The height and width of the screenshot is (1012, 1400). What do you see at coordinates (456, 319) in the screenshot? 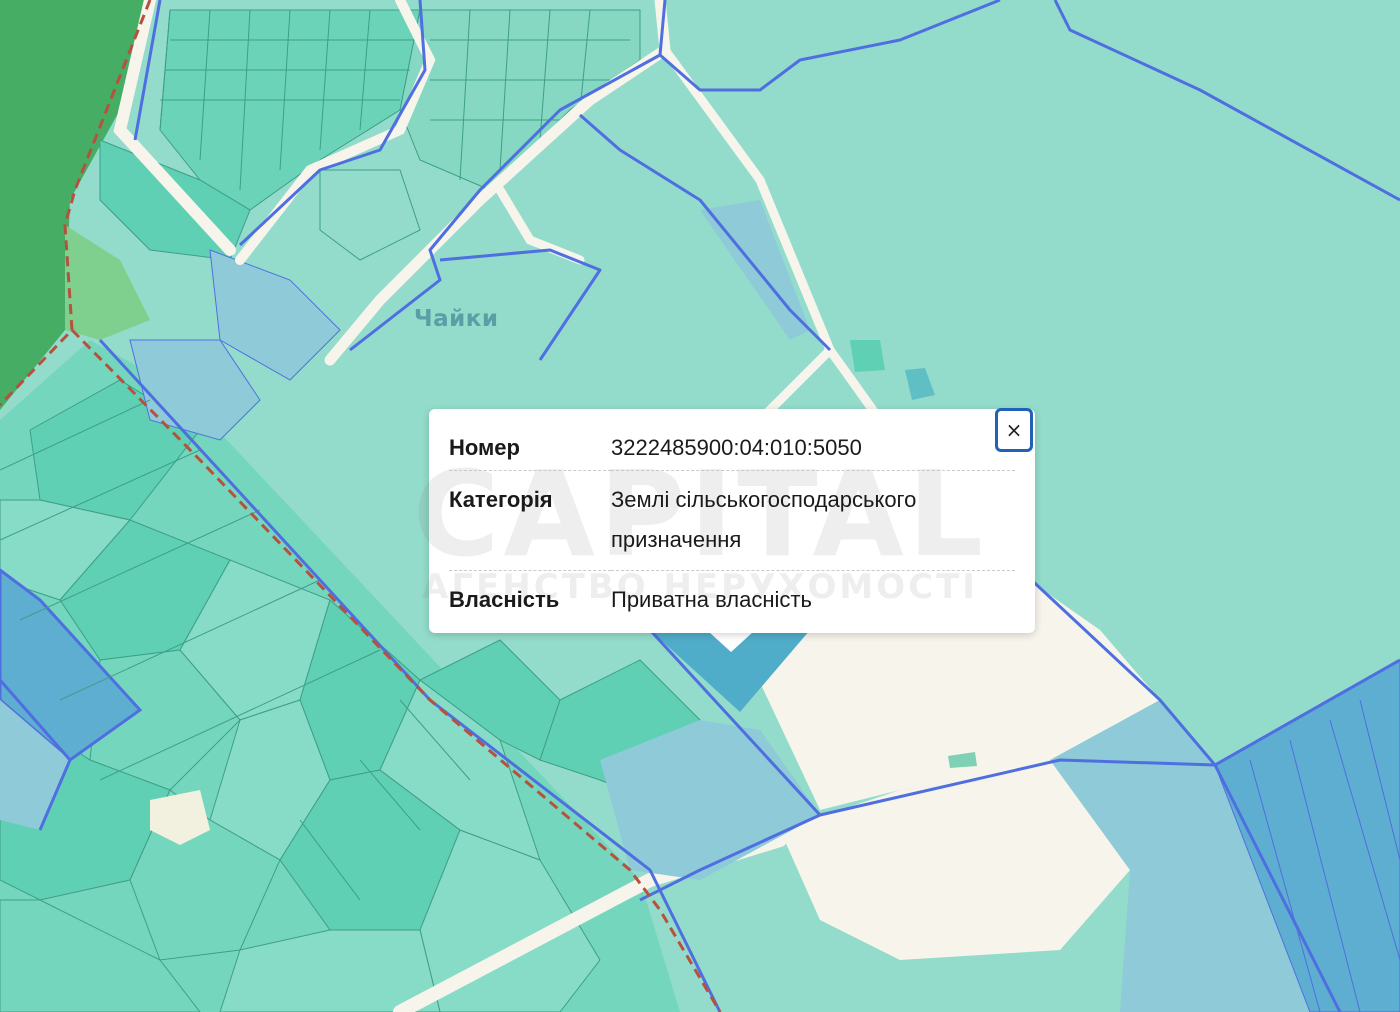
I see `place-label: Чайки` at bounding box center [456, 319].